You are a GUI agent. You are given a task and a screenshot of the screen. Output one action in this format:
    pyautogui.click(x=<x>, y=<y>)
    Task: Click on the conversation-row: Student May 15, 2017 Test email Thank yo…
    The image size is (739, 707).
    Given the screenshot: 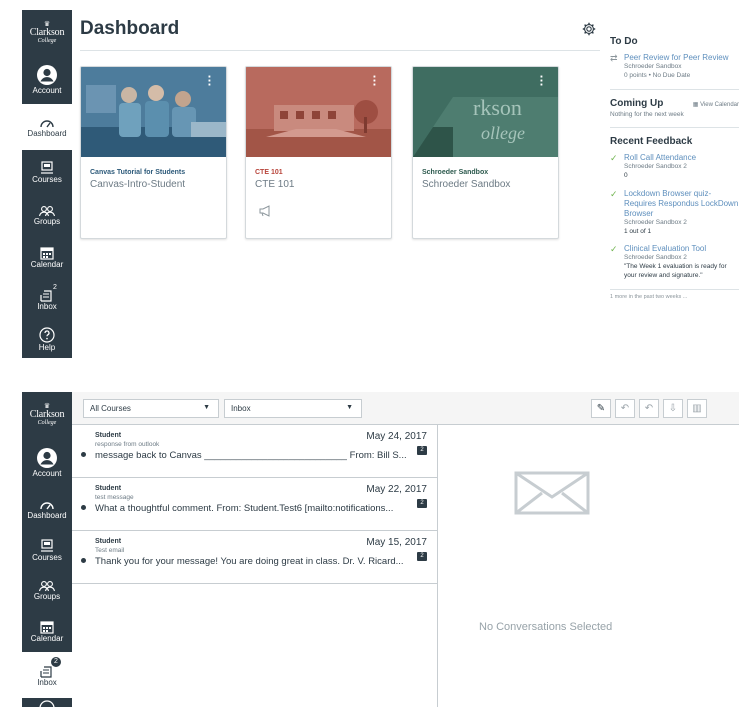 What is the action you would take?
    pyautogui.click(x=254, y=557)
    